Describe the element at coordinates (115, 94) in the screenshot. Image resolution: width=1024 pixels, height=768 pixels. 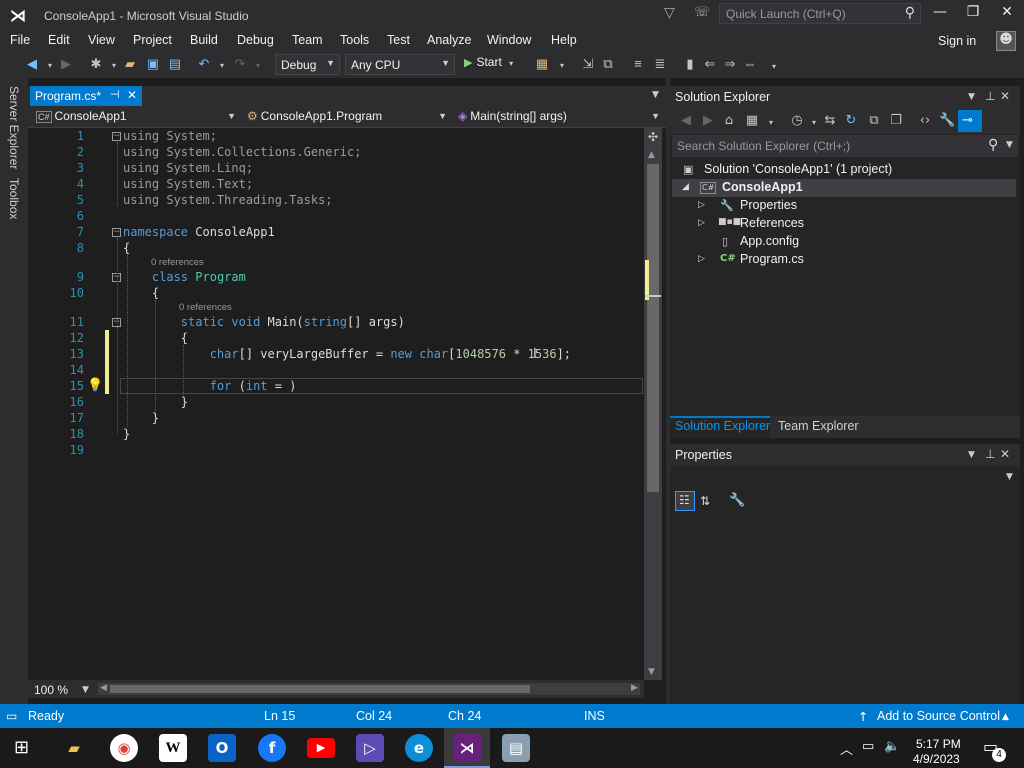
I see `pin-icon: ⊣` at that location.